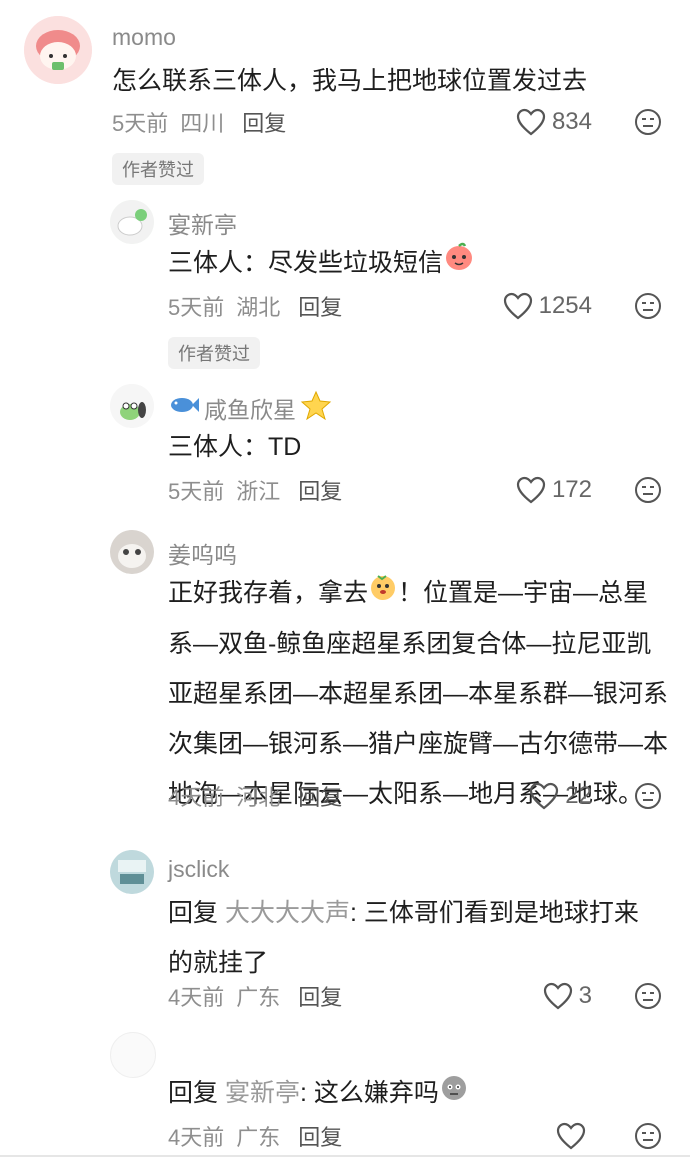  What do you see at coordinates (287, 913) in the screenshot?
I see `reply-target-username: 大大大大声` at bounding box center [287, 913].